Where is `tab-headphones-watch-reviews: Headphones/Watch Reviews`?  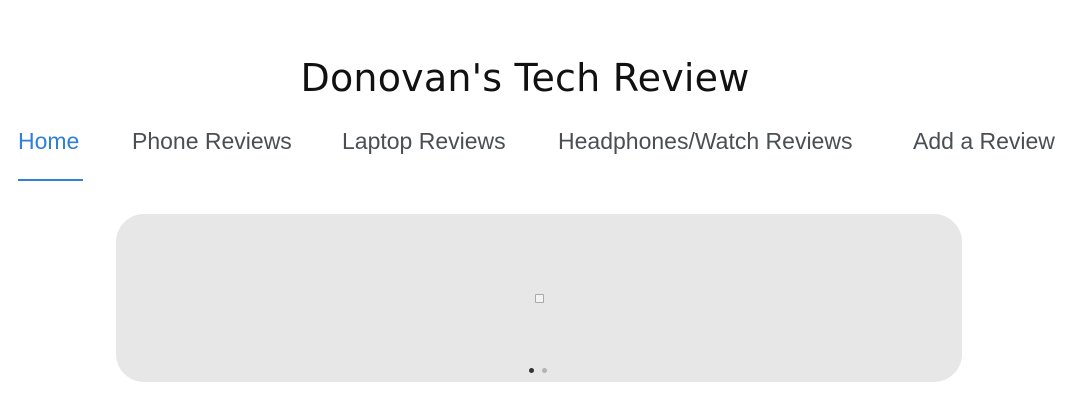
tab-headphones-watch-reviews: Headphones/Watch Reviews is located at coordinates (705, 141).